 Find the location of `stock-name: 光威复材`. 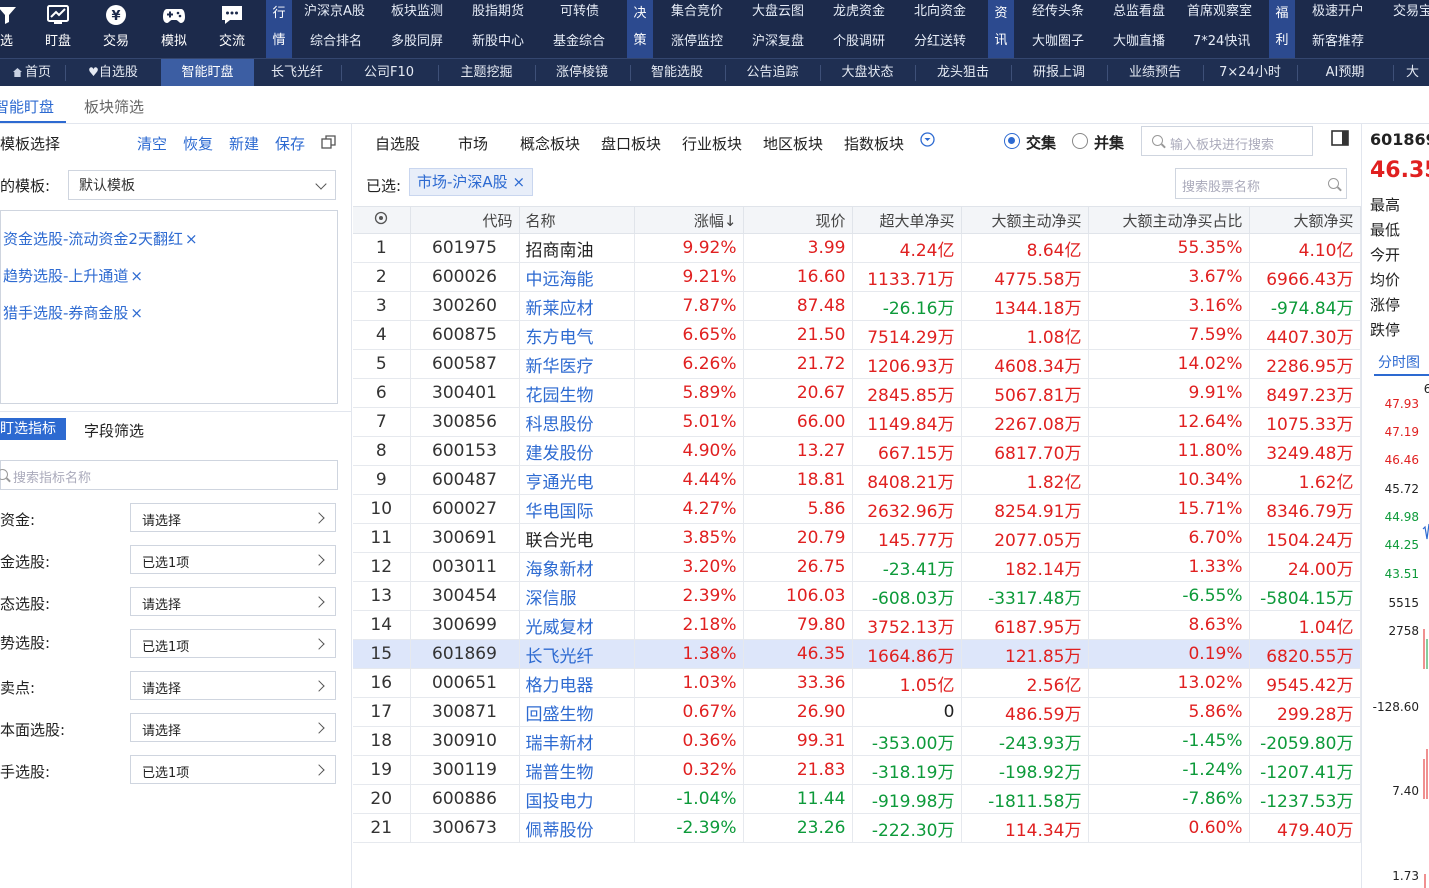

stock-name: 光威复材 is located at coordinates (577, 625).